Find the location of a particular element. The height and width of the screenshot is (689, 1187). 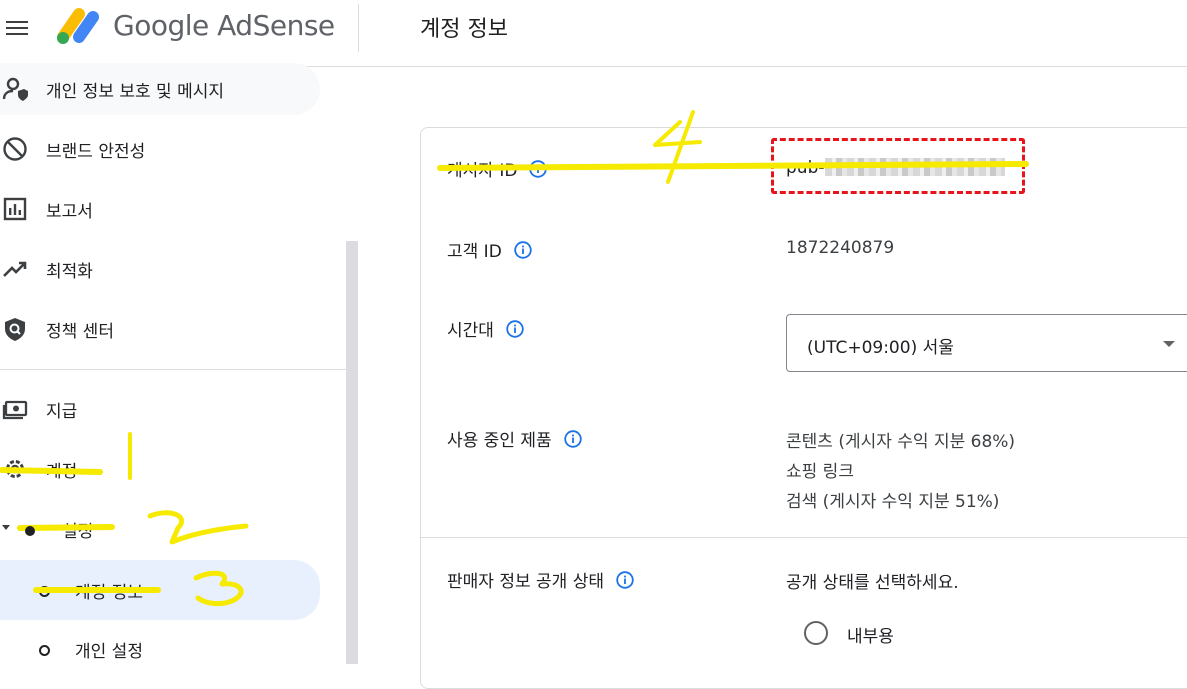

sidebar-item-label: 최적화 is located at coordinates (69, 271).